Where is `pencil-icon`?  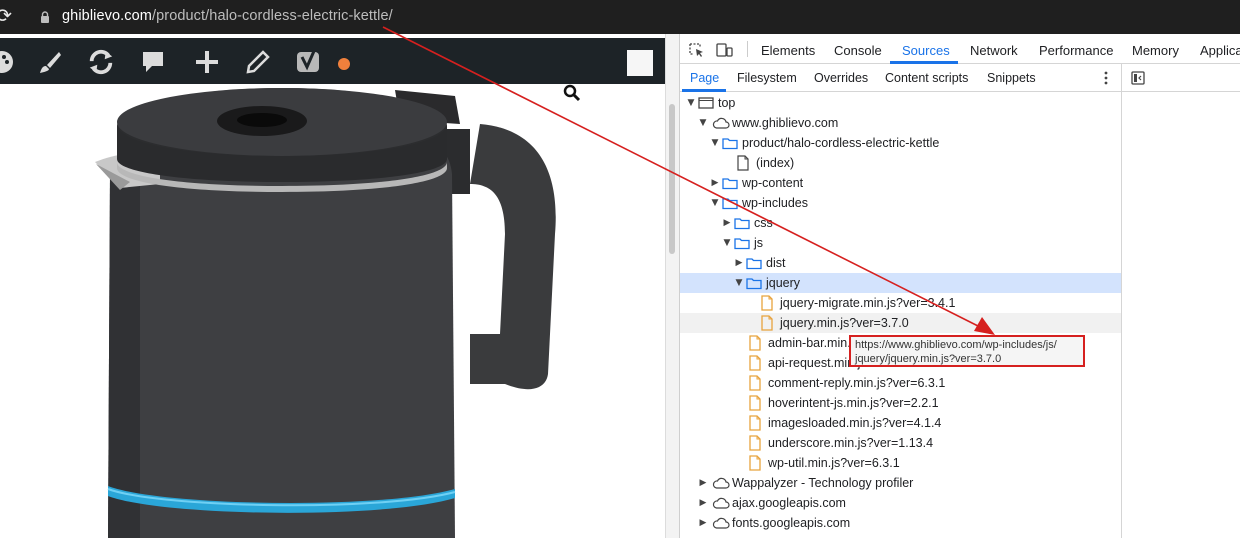 pencil-icon is located at coordinates (258, 62).